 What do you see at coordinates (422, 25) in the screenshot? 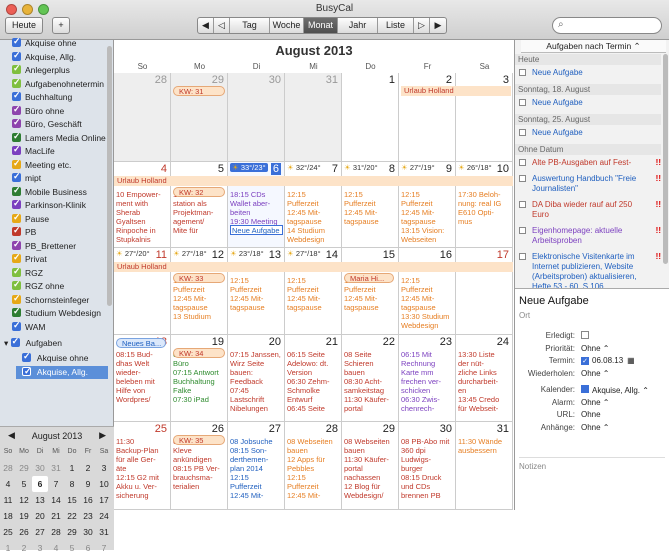
I see `nav-next-button: ▷` at bounding box center [422, 25].